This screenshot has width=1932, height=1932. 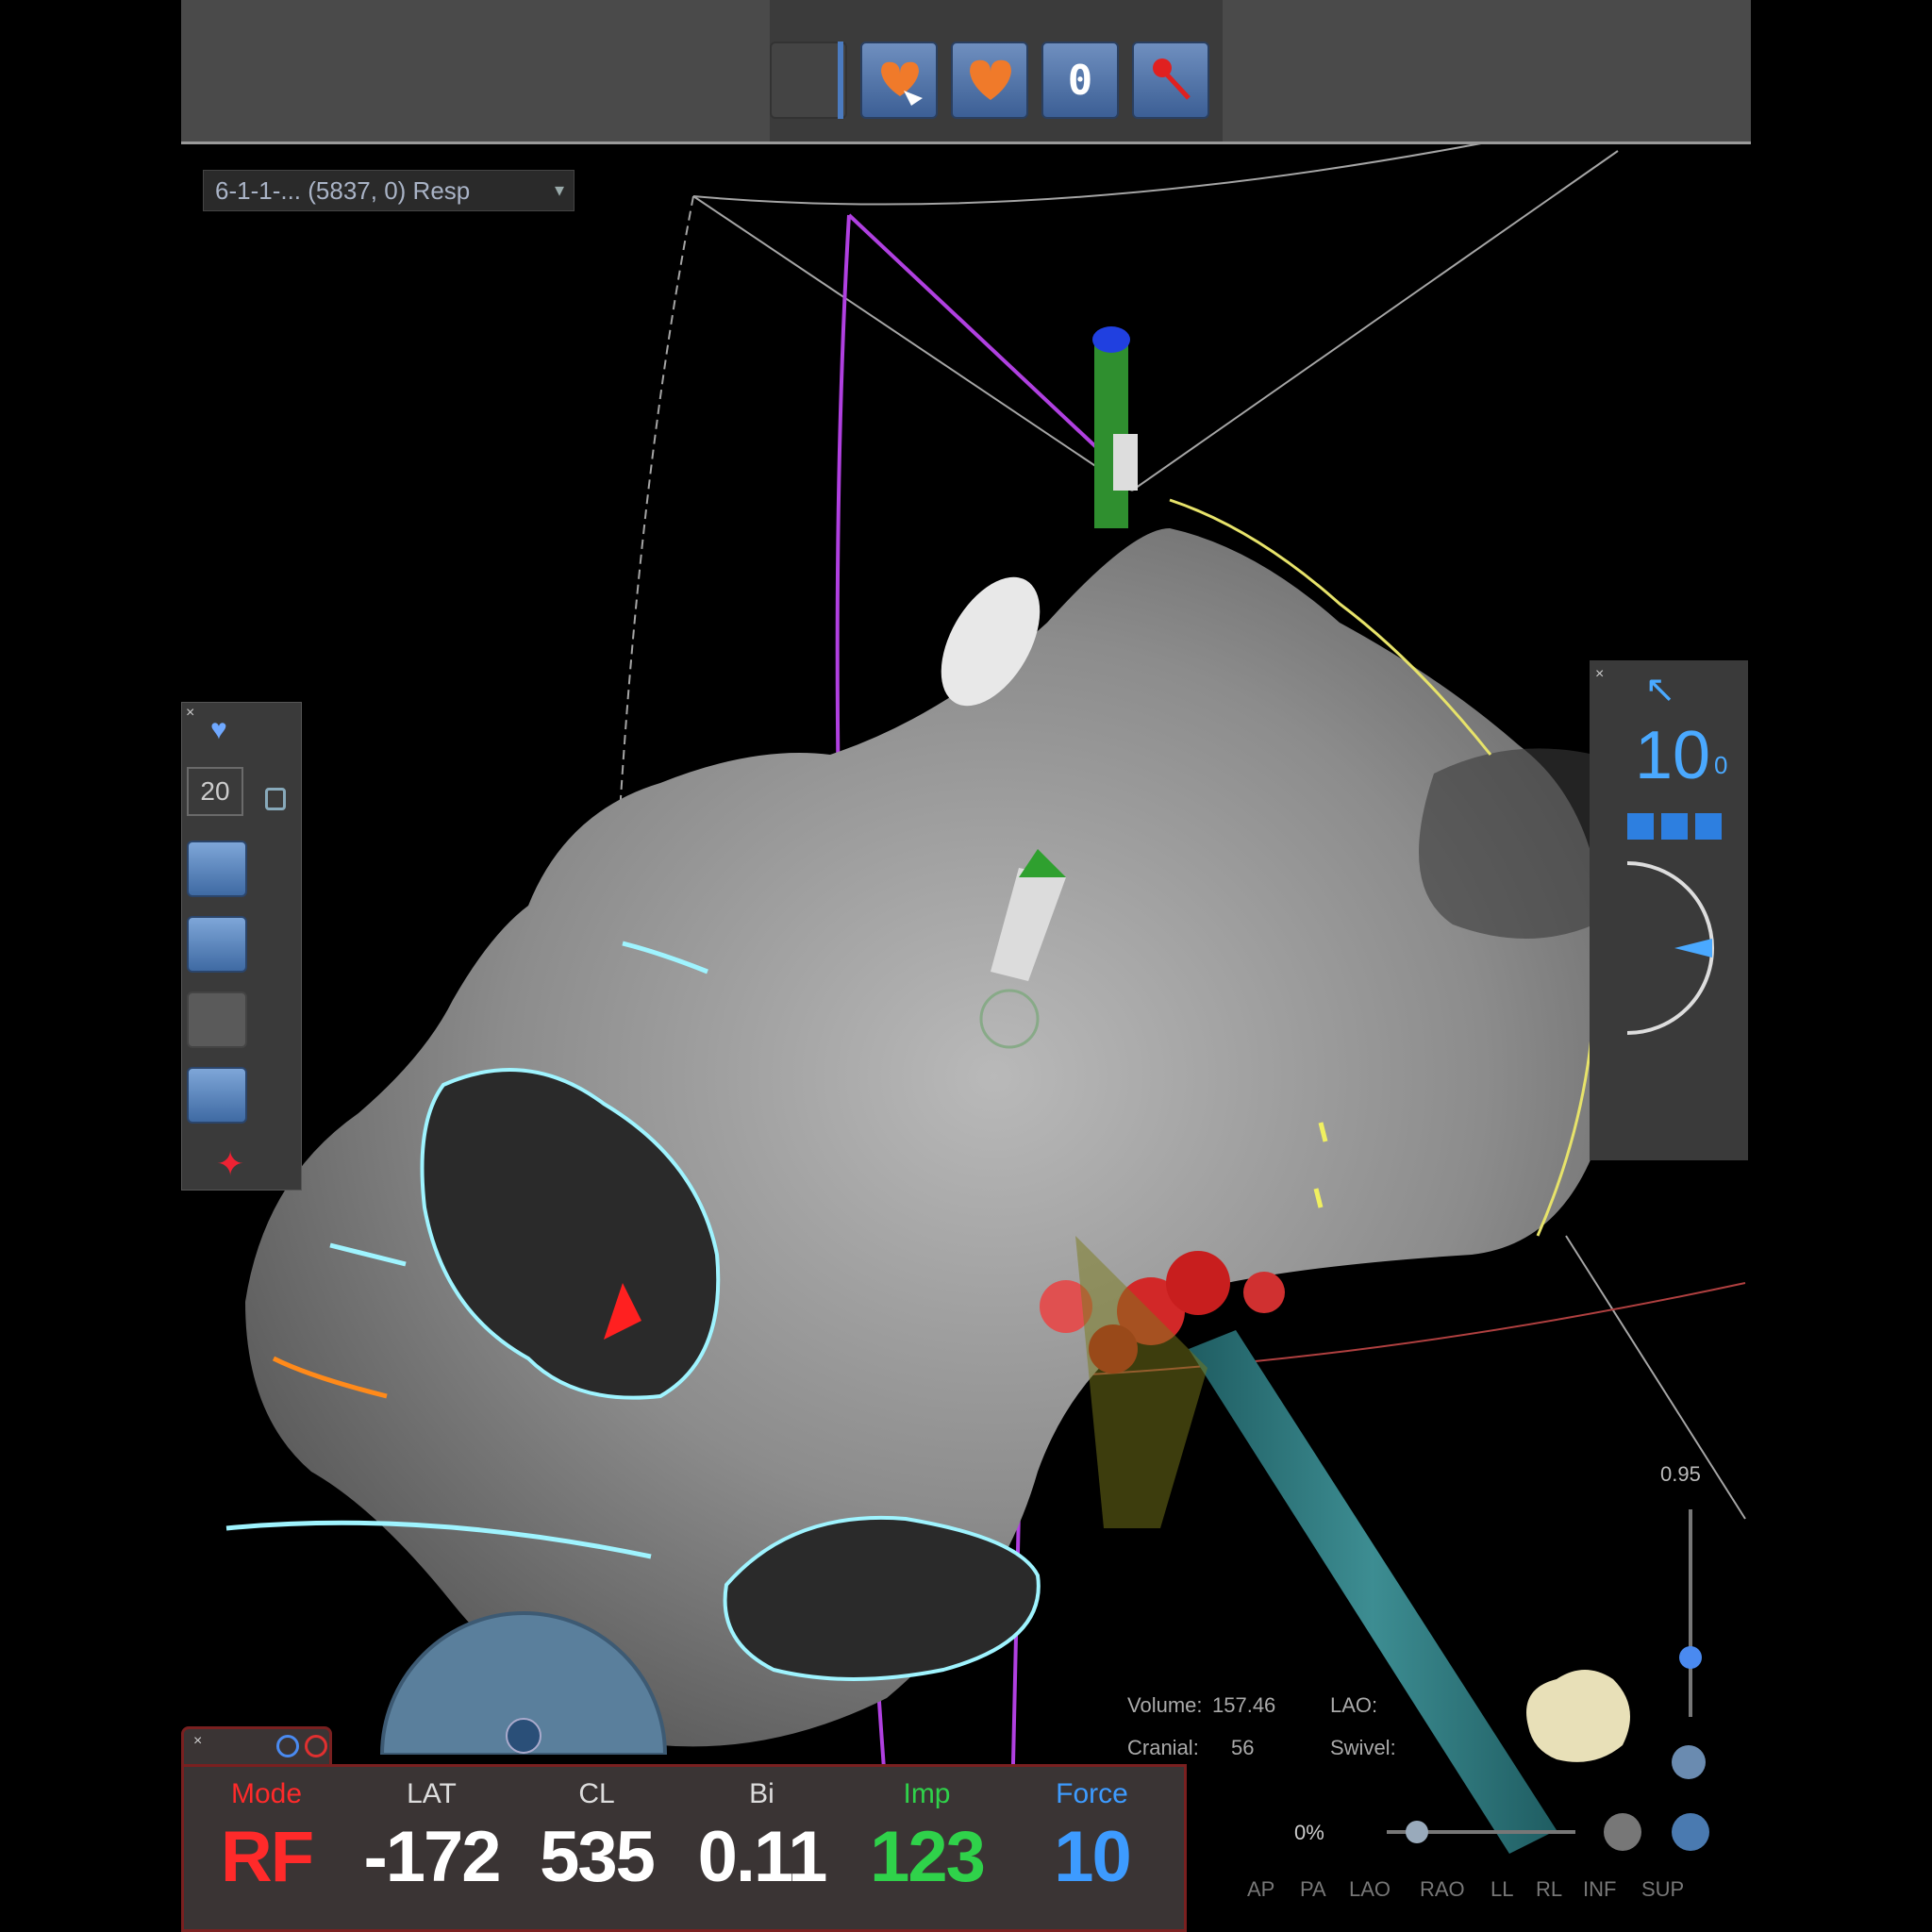 What do you see at coordinates (215, 791) in the screenshot?
I see `point-size-field: 20` at bounding box center [215, 791].